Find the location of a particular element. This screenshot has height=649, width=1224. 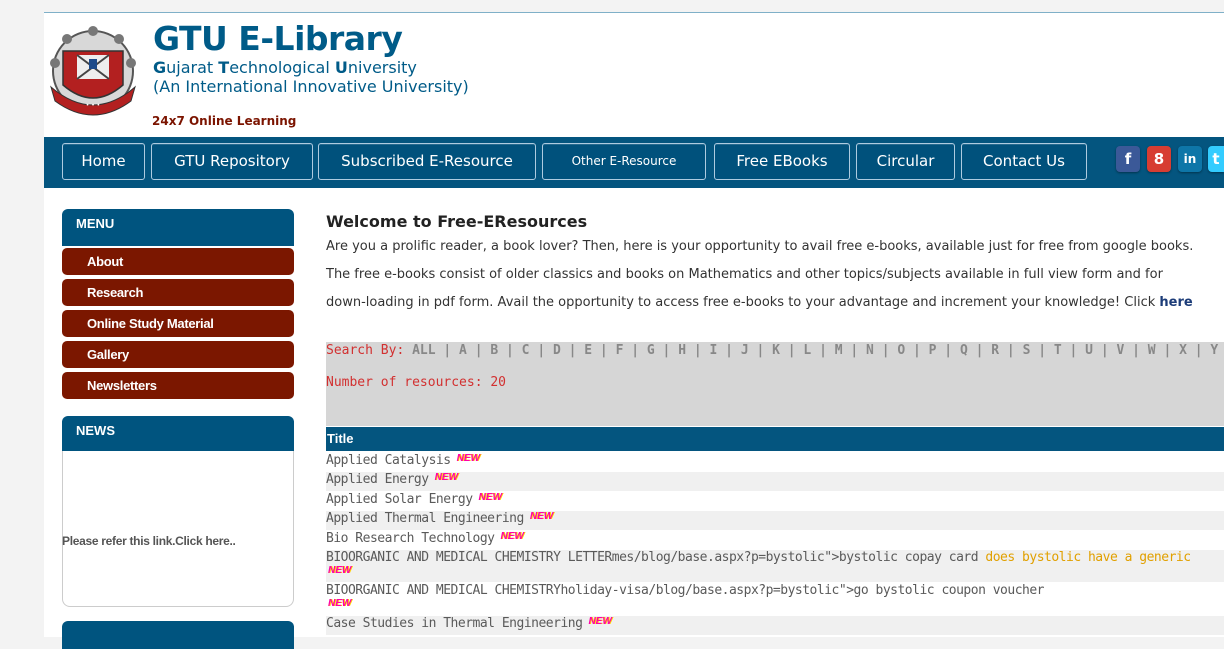

menu-item-about: About is located at coordinates (178, 261).